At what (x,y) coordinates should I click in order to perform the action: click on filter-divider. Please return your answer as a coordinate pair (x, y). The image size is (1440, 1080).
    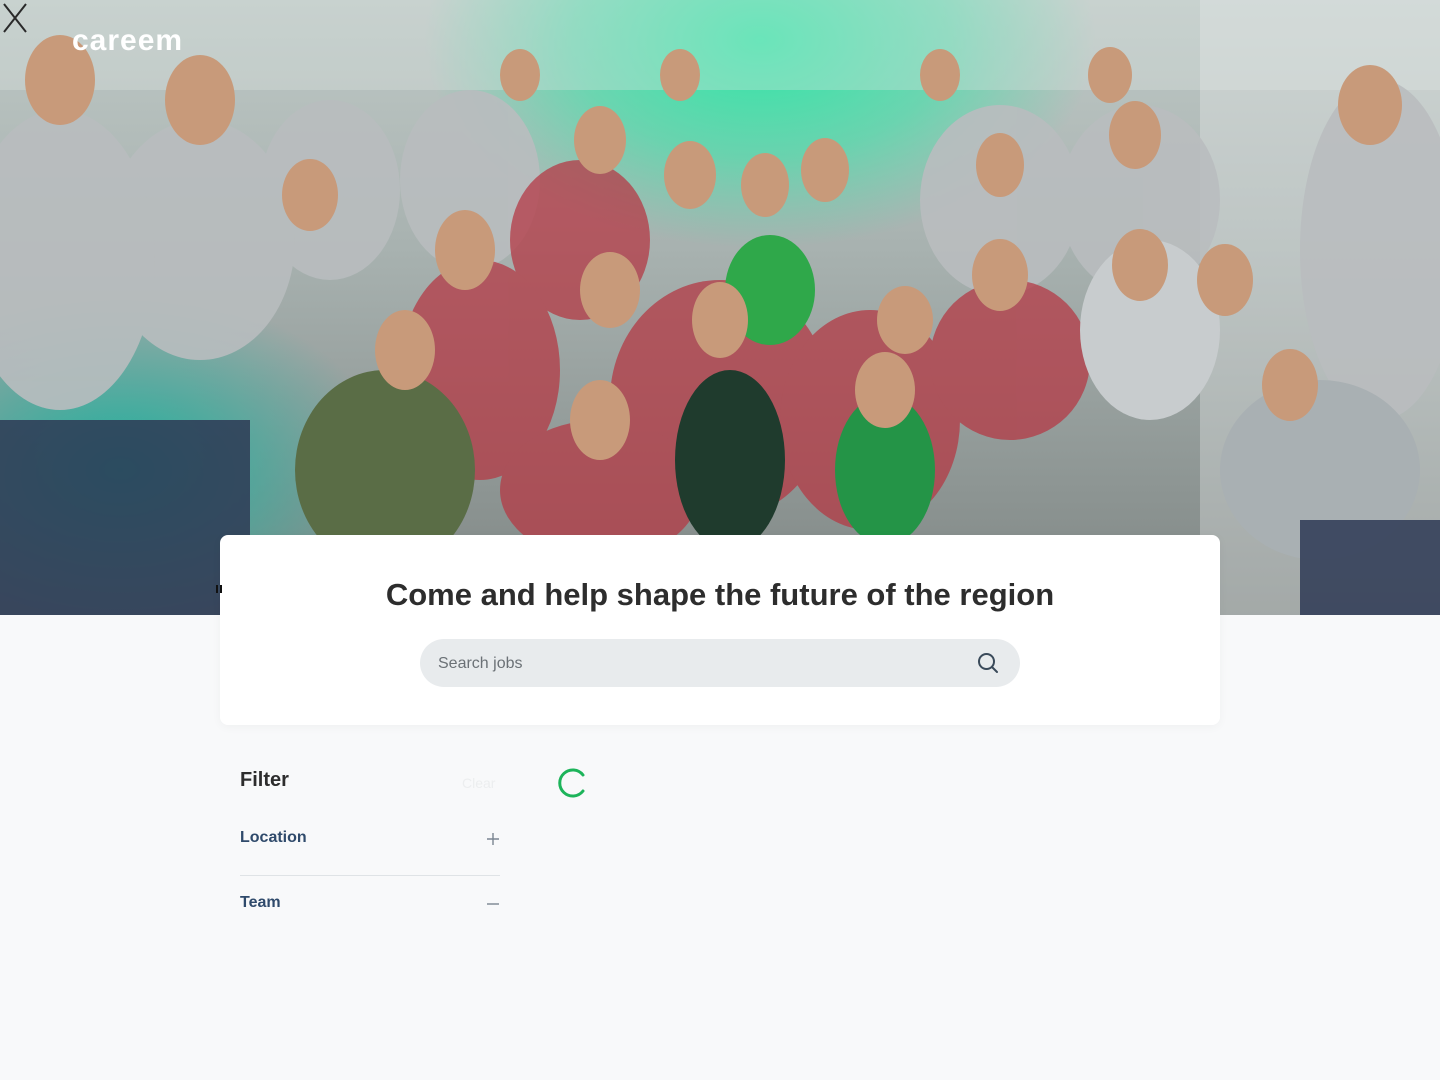
    Looking at the image, I should click on (370, 875).